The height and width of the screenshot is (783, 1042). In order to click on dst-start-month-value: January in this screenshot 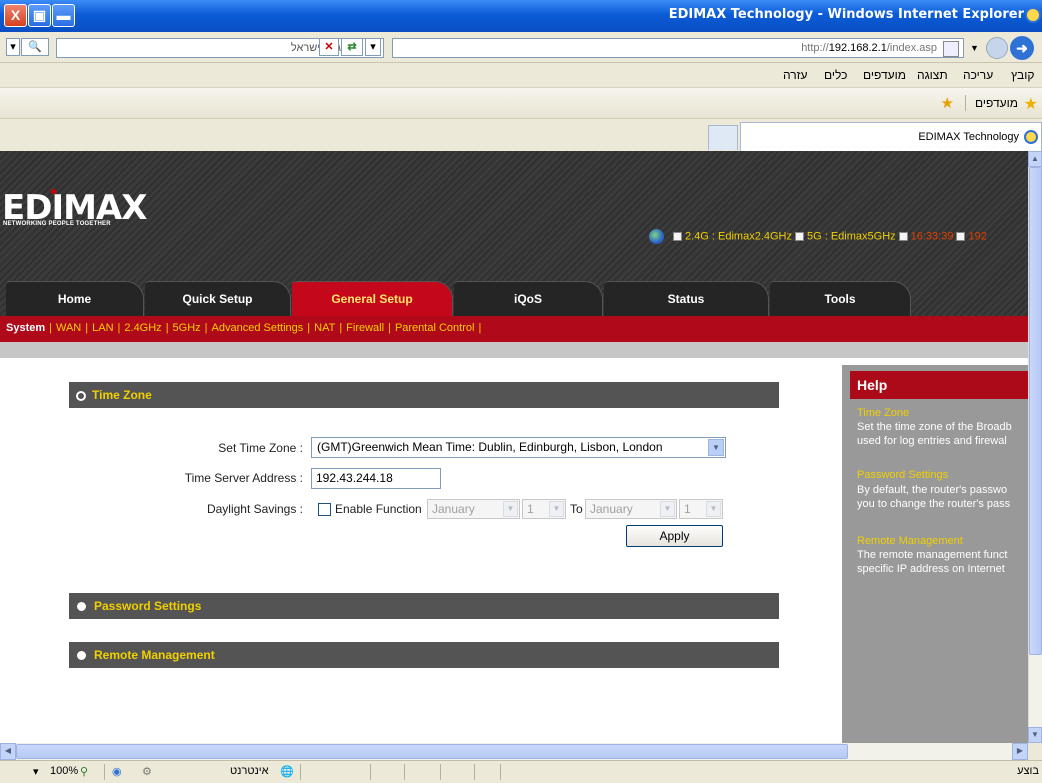, I will do `click(453, 509)`.